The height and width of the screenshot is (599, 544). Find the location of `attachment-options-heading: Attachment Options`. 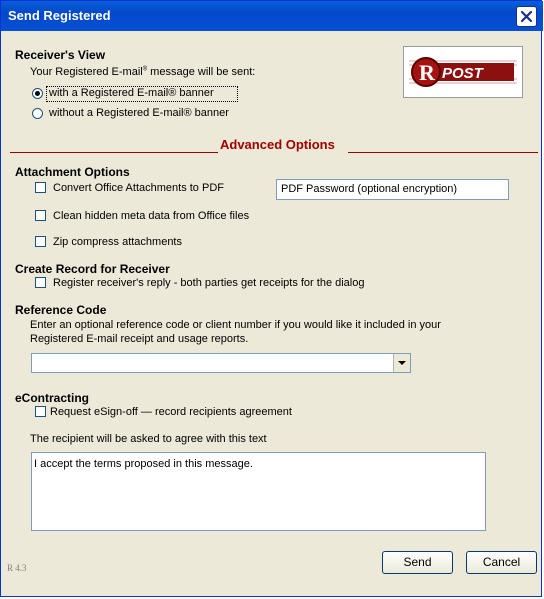

attachment-options-heading: Attachment Options is located at coordinates (72, 172).